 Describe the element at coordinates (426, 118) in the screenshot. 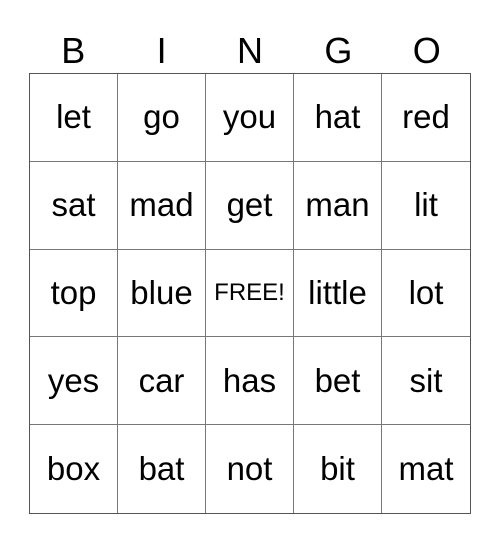

I see `bingo-cell: red` at that location.